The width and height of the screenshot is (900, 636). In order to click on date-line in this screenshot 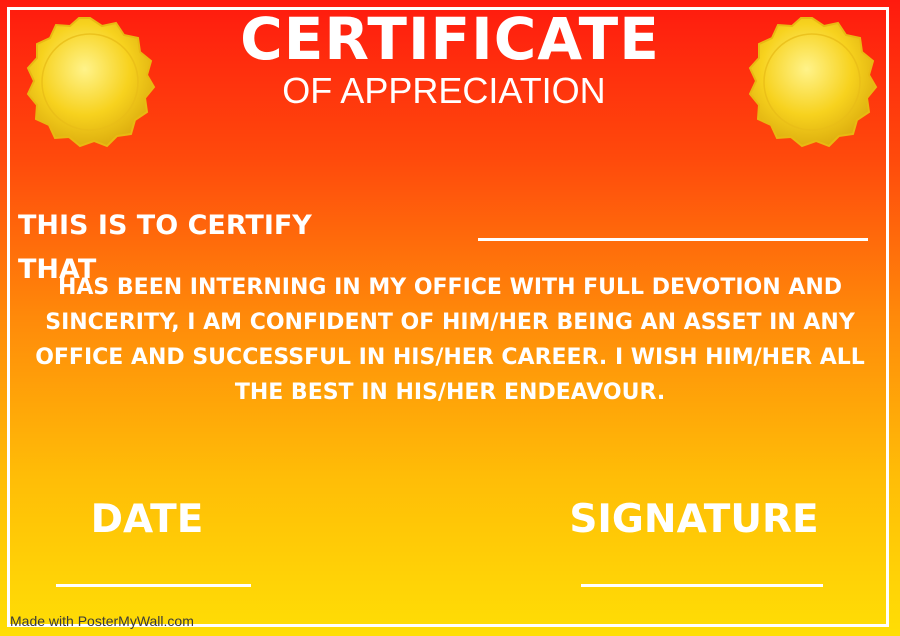, I will do `click(153, 585)`.